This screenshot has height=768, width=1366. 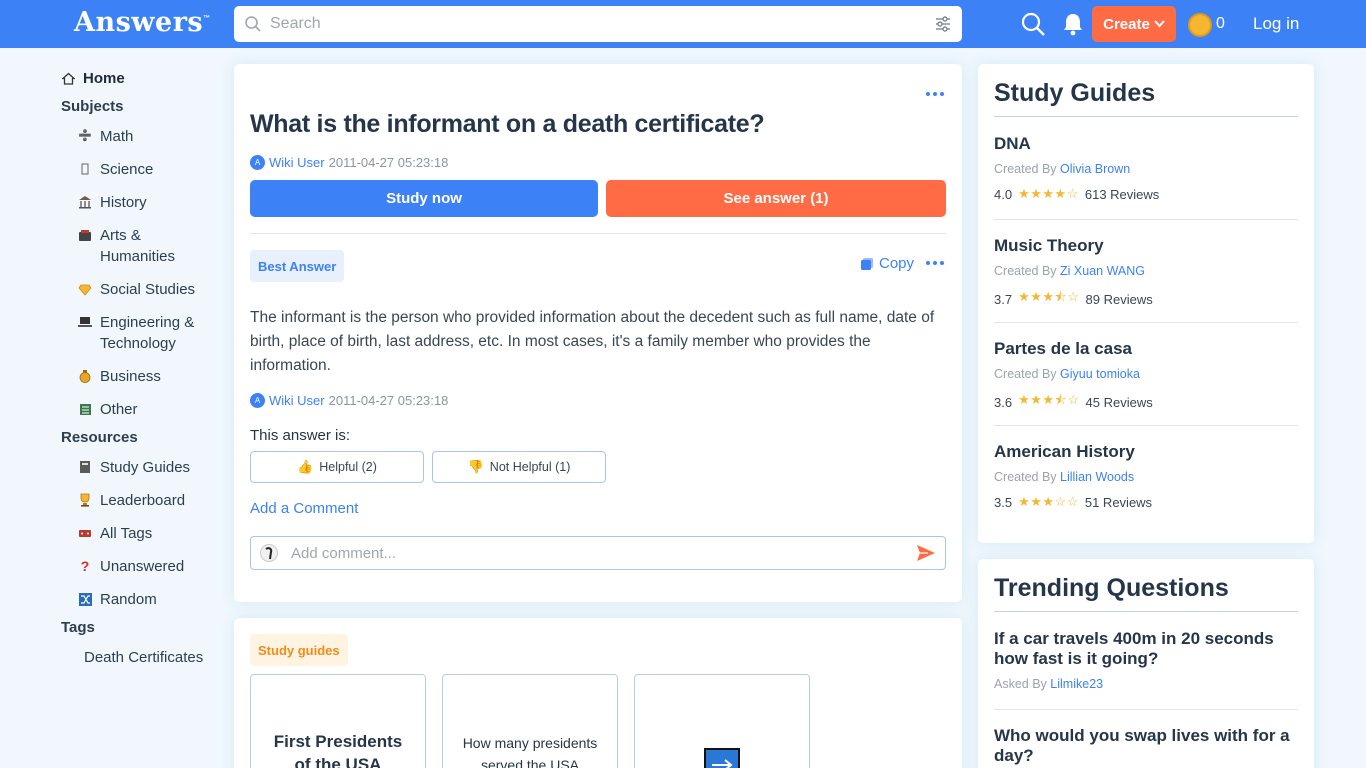 I want to click on sidebar-item-social-studies: Social Studies, so click(x=136, y=289).